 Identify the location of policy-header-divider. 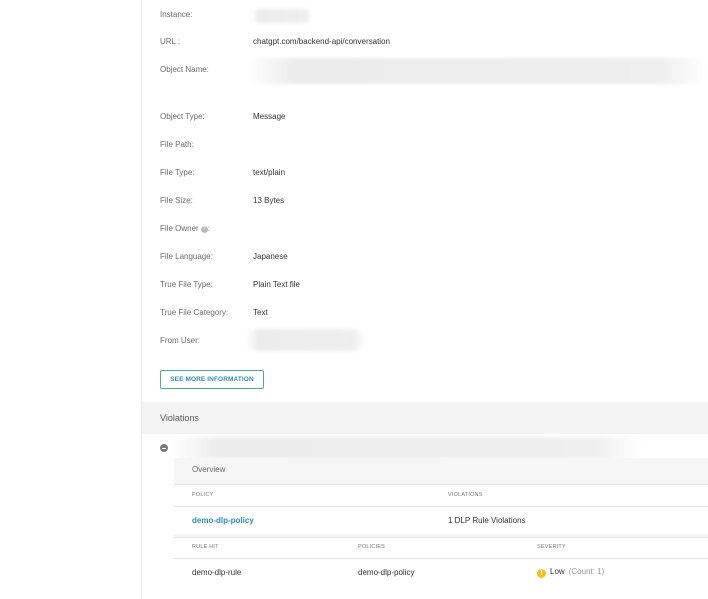
(441, 506).